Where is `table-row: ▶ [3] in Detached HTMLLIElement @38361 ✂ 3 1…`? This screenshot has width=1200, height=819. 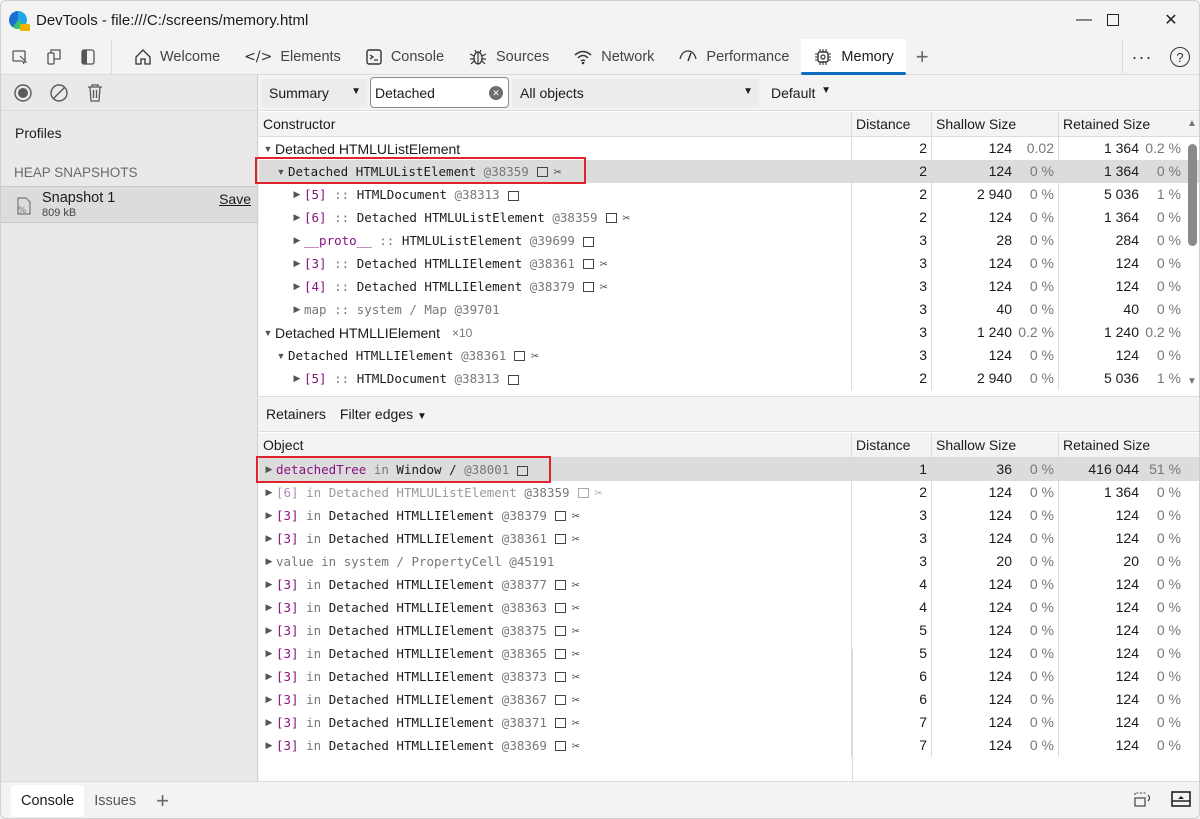
table-row: ▶ [3] in Detached HTMLLIElement @38361 ✂ 3 1… is located at coordinates (729, 538).